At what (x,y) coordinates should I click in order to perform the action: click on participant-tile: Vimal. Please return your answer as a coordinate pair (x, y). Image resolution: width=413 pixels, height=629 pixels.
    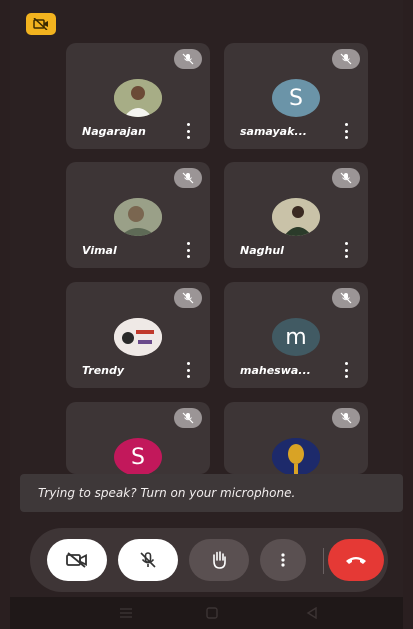
    Looking at the image, I should click on (138, 215).